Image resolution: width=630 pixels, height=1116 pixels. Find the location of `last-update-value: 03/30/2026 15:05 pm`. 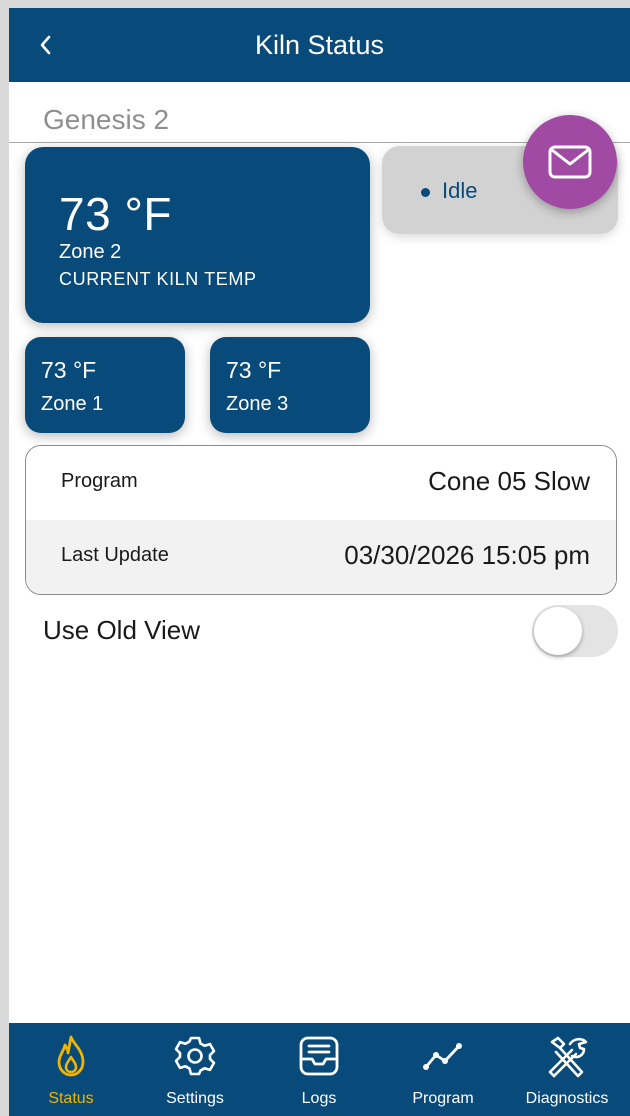

last-update-value: 03/30/2026 15:05 pm is located at coordinates (467, 555).